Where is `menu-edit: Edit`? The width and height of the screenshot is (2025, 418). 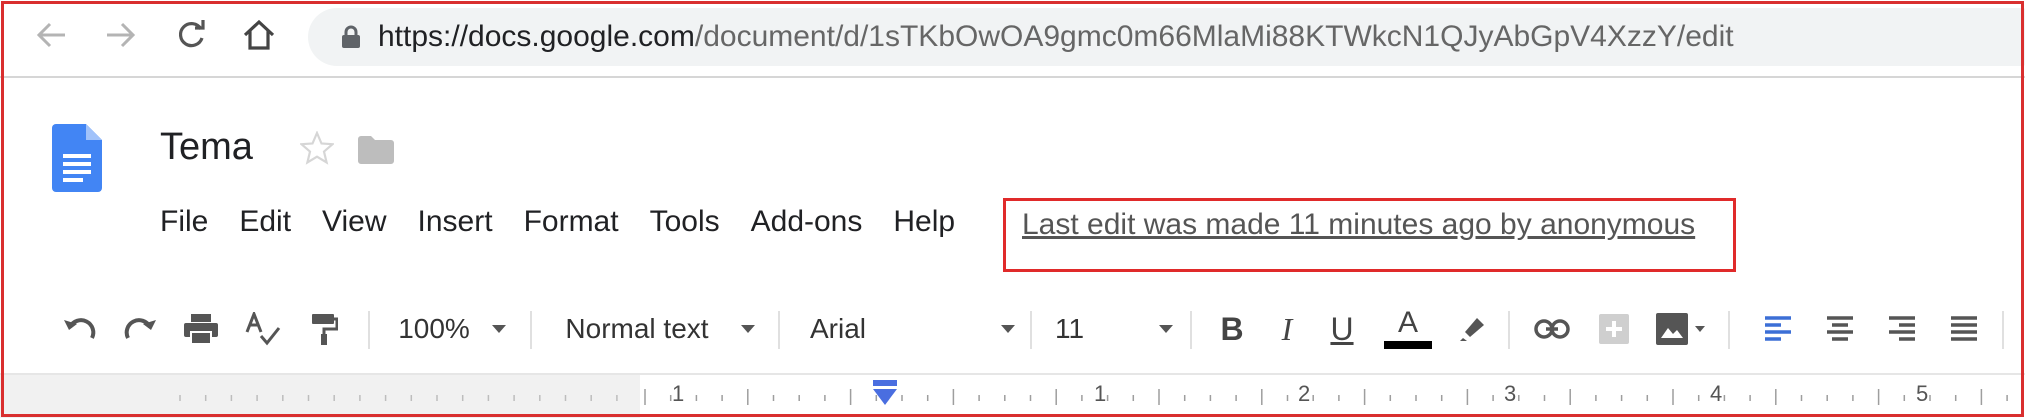 menu-edit: Edit is located at coordinates (265, 222).